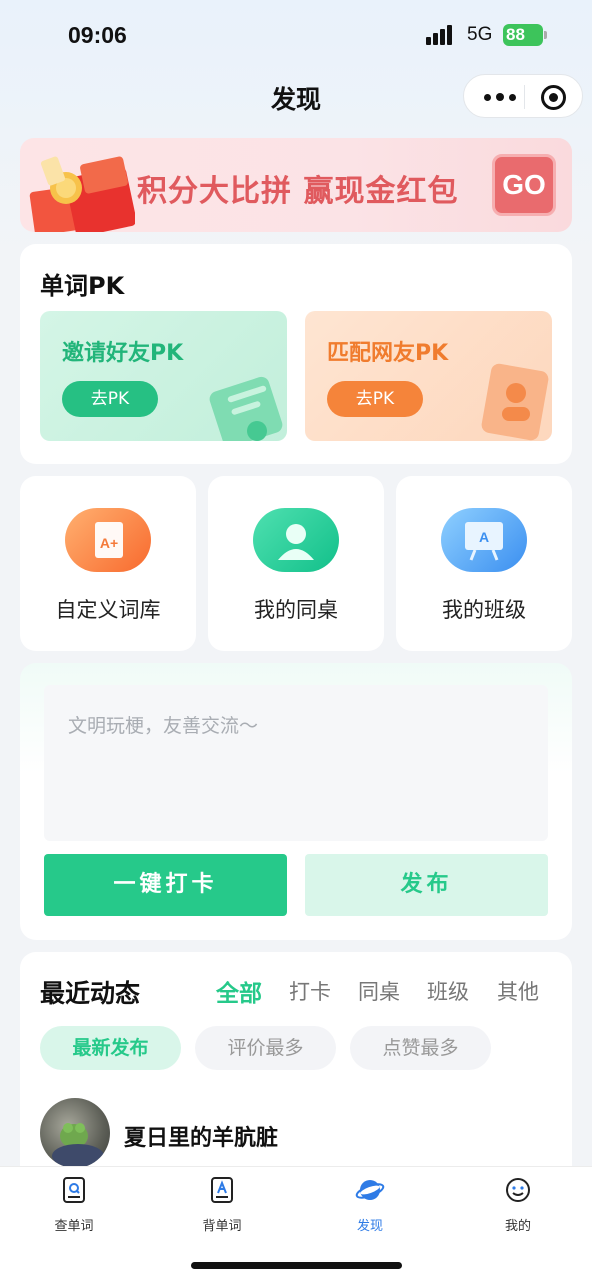  I want to click on match-pk-button: 去PK, so click(375, 399).